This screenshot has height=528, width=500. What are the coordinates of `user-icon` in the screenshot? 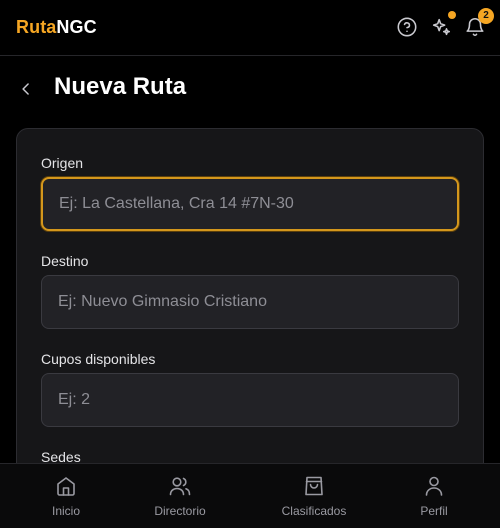 It's located at (434, 486).